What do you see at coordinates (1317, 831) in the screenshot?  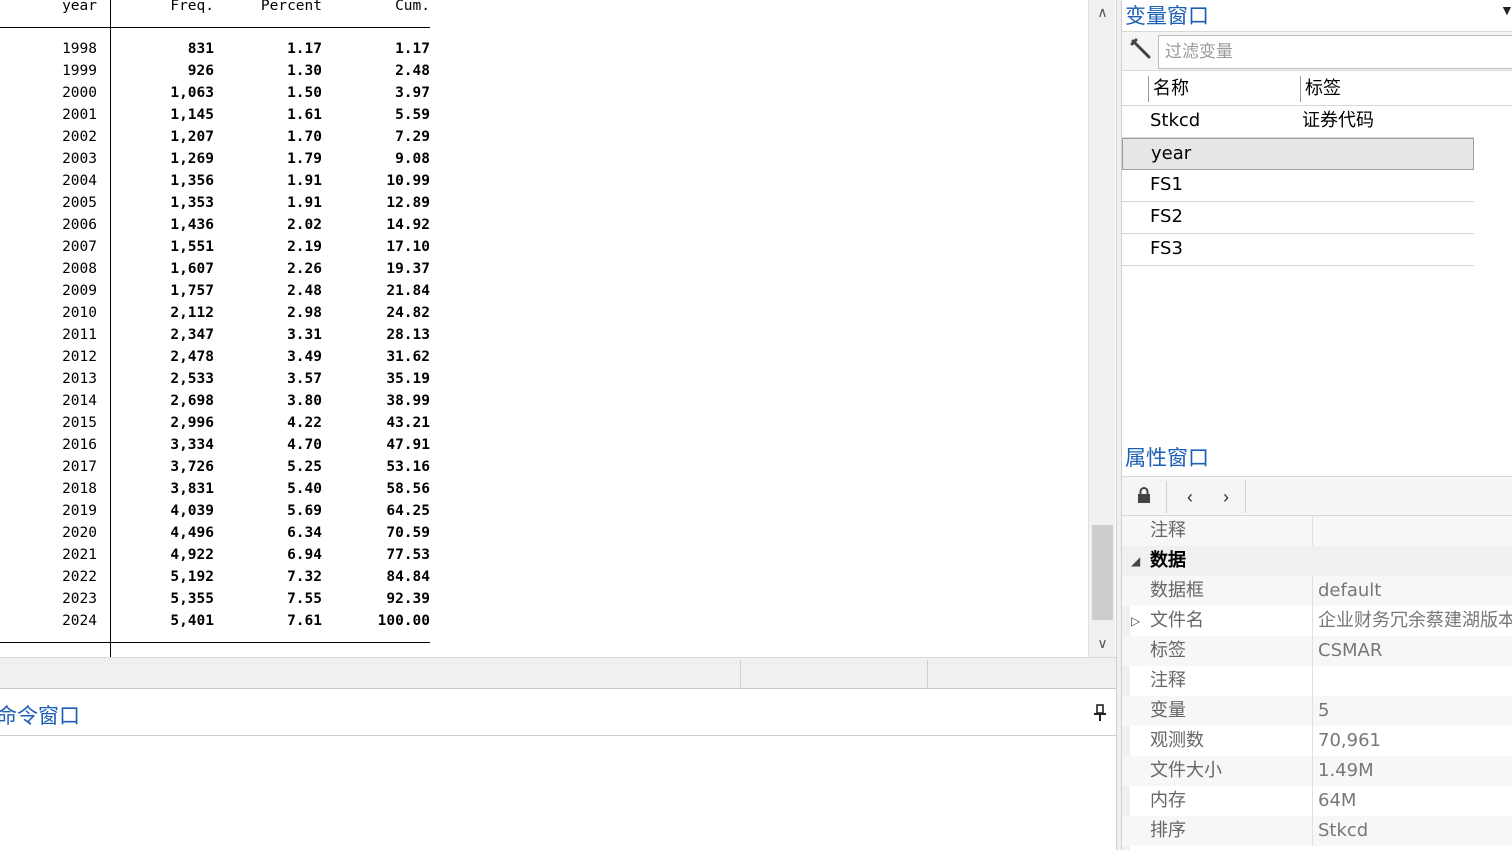 I see `property-row: 排序 Stkcd` at bounding box center [1317, 831].